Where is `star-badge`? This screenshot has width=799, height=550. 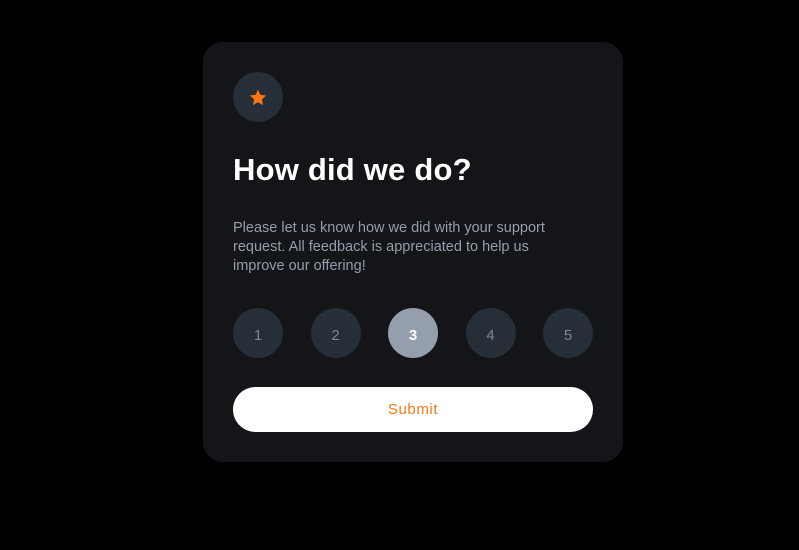 star-badge is located at coordinates (258, 97).